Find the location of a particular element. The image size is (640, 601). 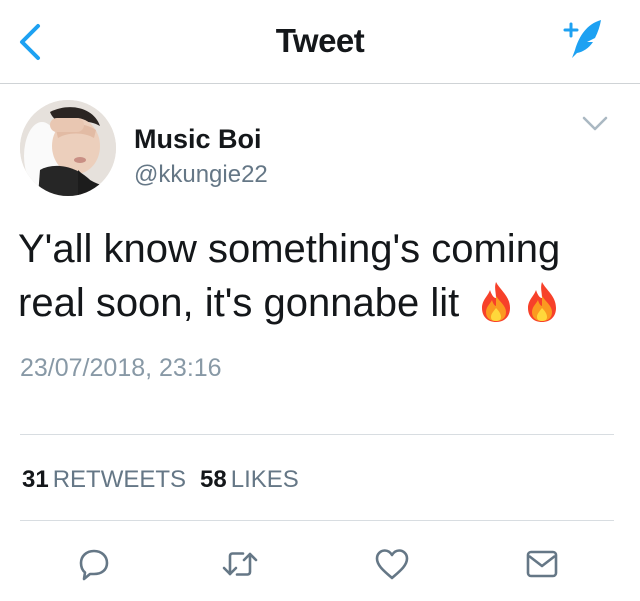

likes-stat: 58 LIKES is located at coordinates (256, 479).